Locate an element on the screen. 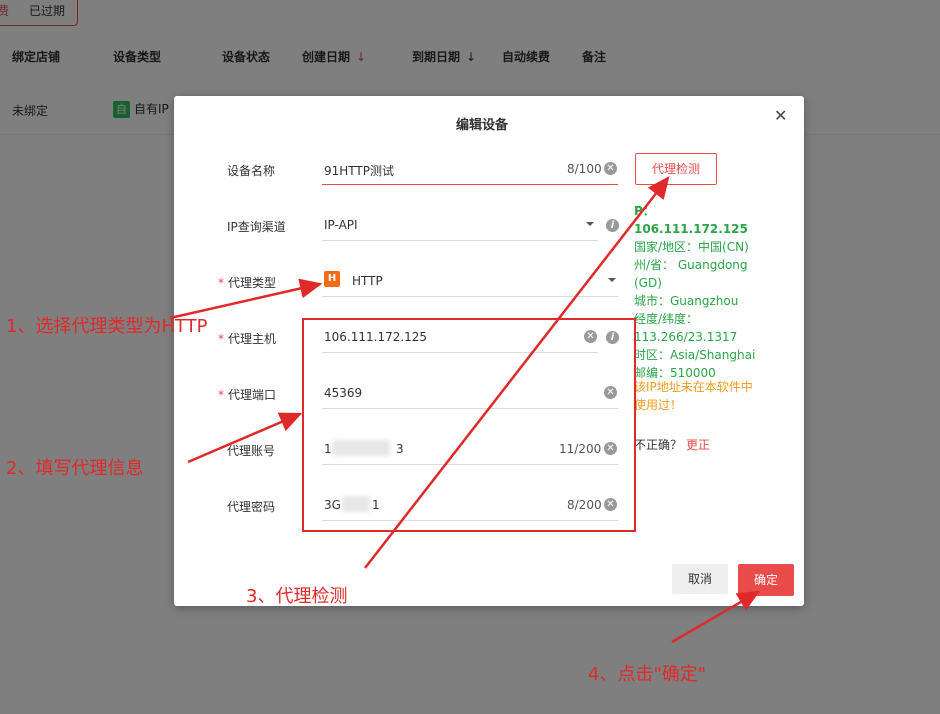  arrow-step4 is located at coordinates (716, 617).